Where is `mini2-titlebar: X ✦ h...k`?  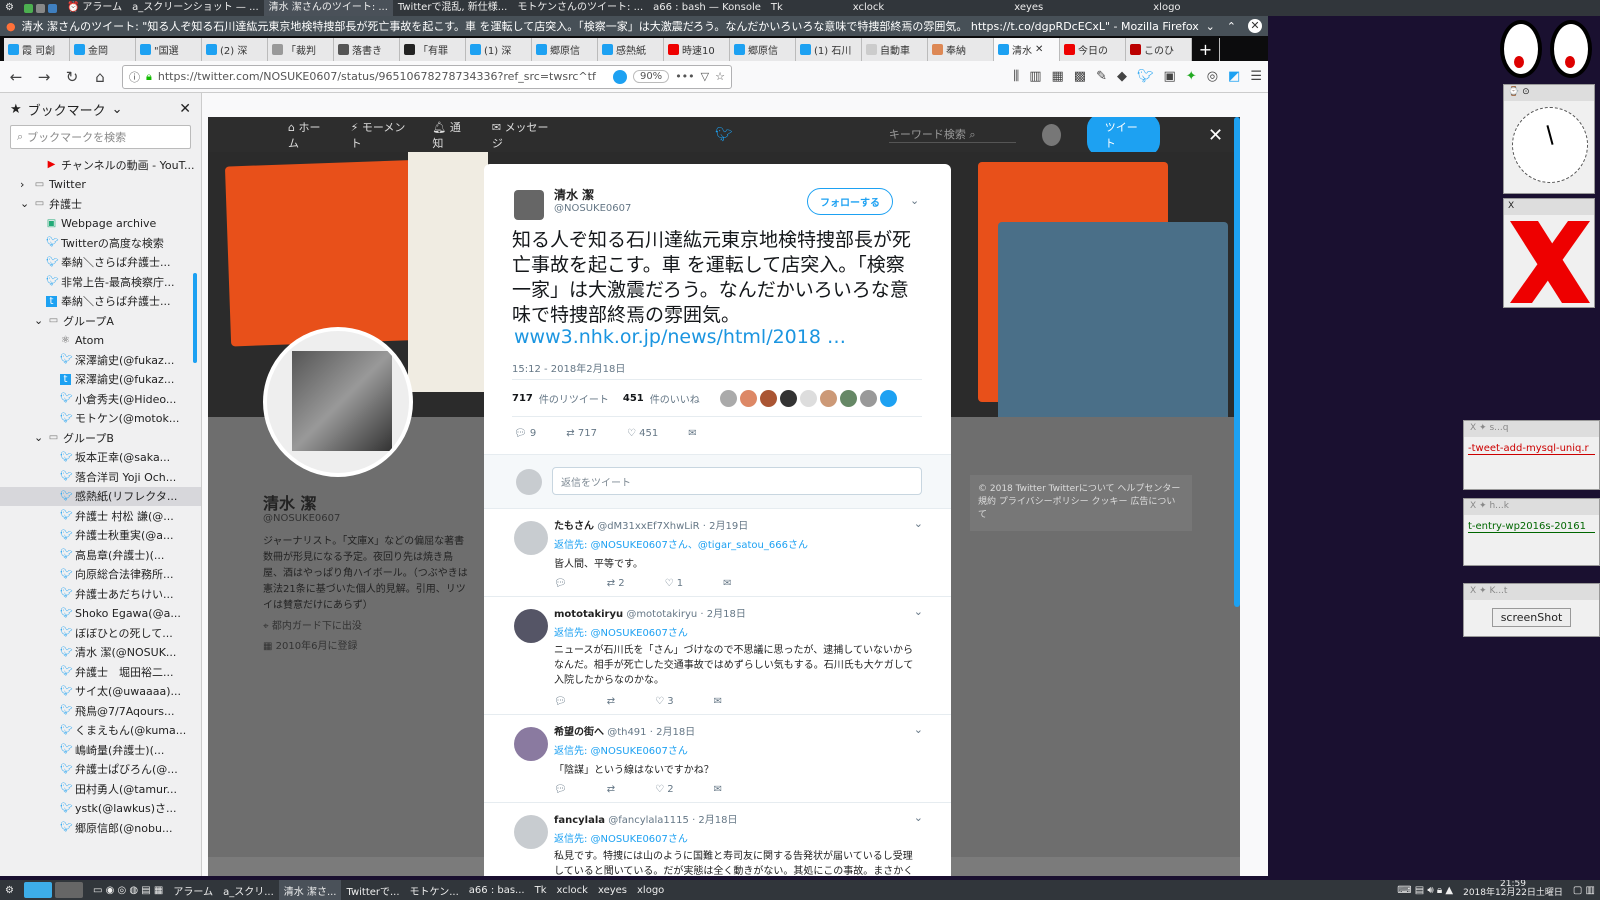
mini2-titlebar: X ✦ h...k is located at coordinates (1531, 507).